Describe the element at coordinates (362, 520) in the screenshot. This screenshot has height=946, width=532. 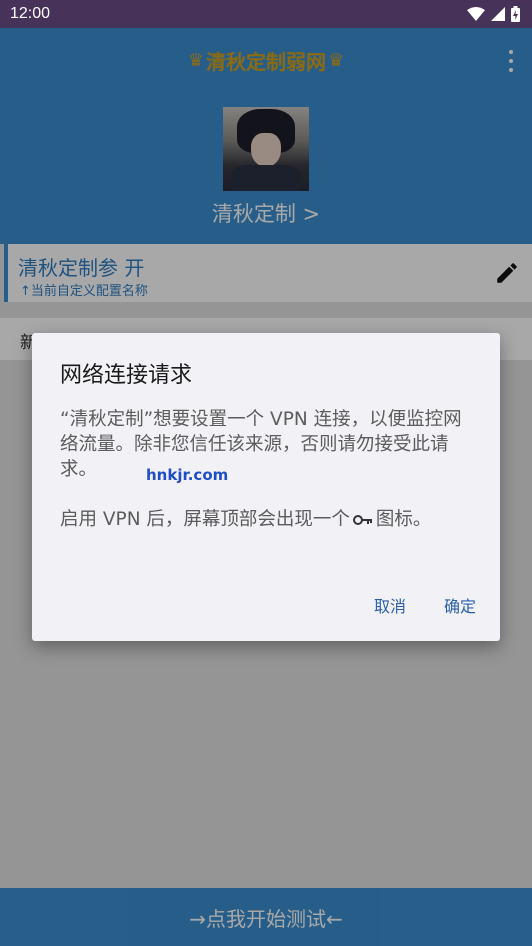
I see `vpn-key-icon` at that location.